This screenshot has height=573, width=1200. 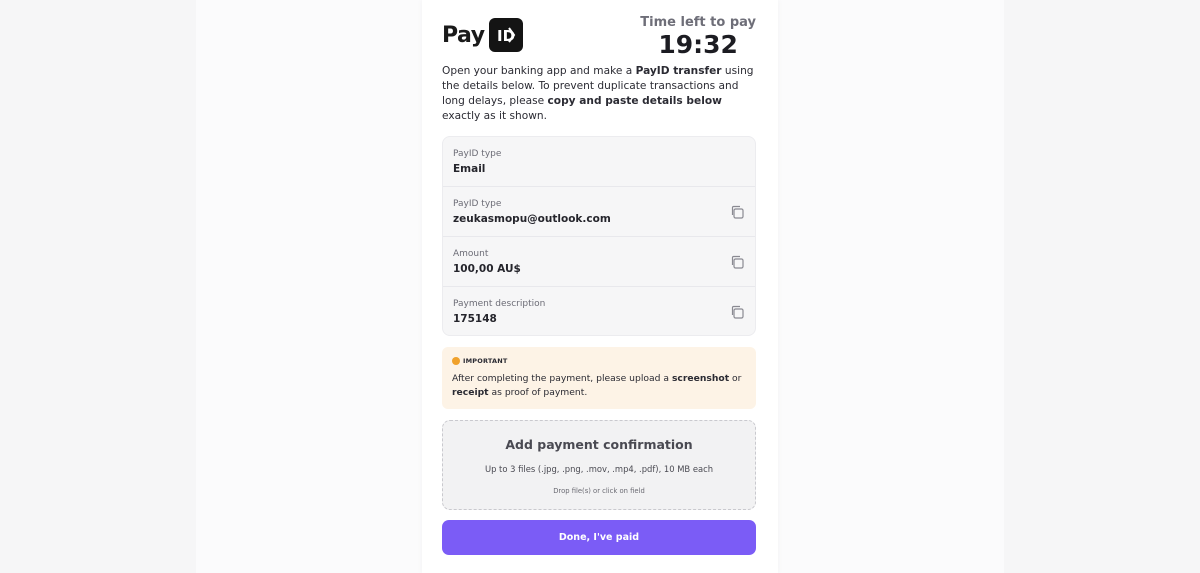 What do you see at coordinates (532, 219) in the screenshot?
I see `detail-value: zeukasmopu@outlook.com` at bounding box center [532, 219].